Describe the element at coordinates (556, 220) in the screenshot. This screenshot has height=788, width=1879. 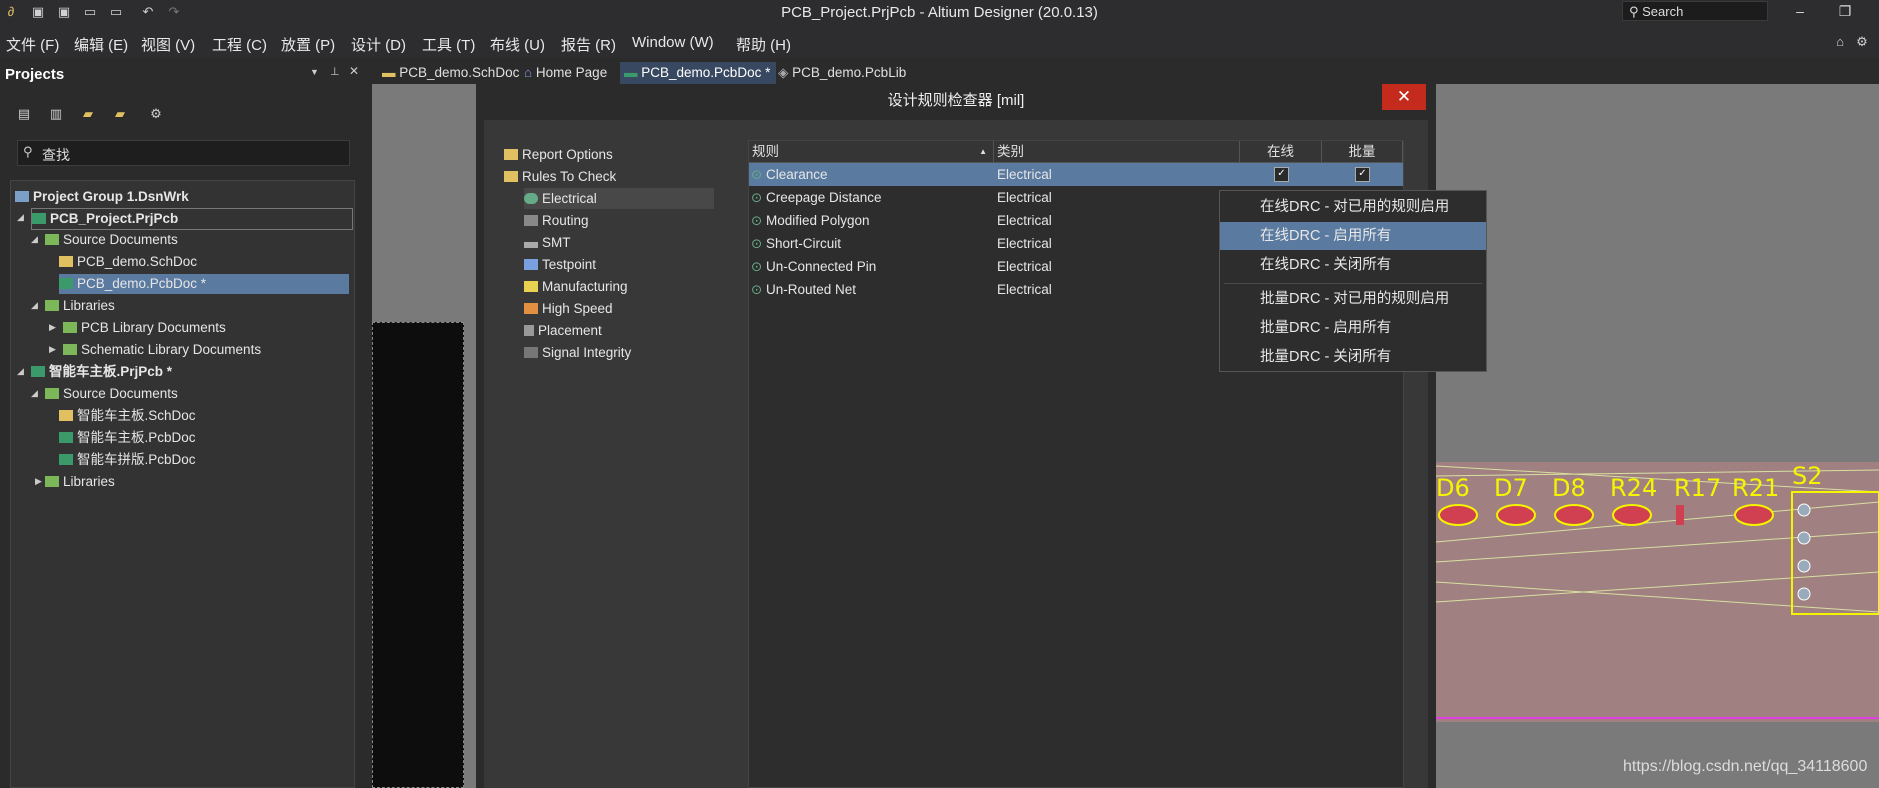
I see `tree-item-routing: Routing` at that location.